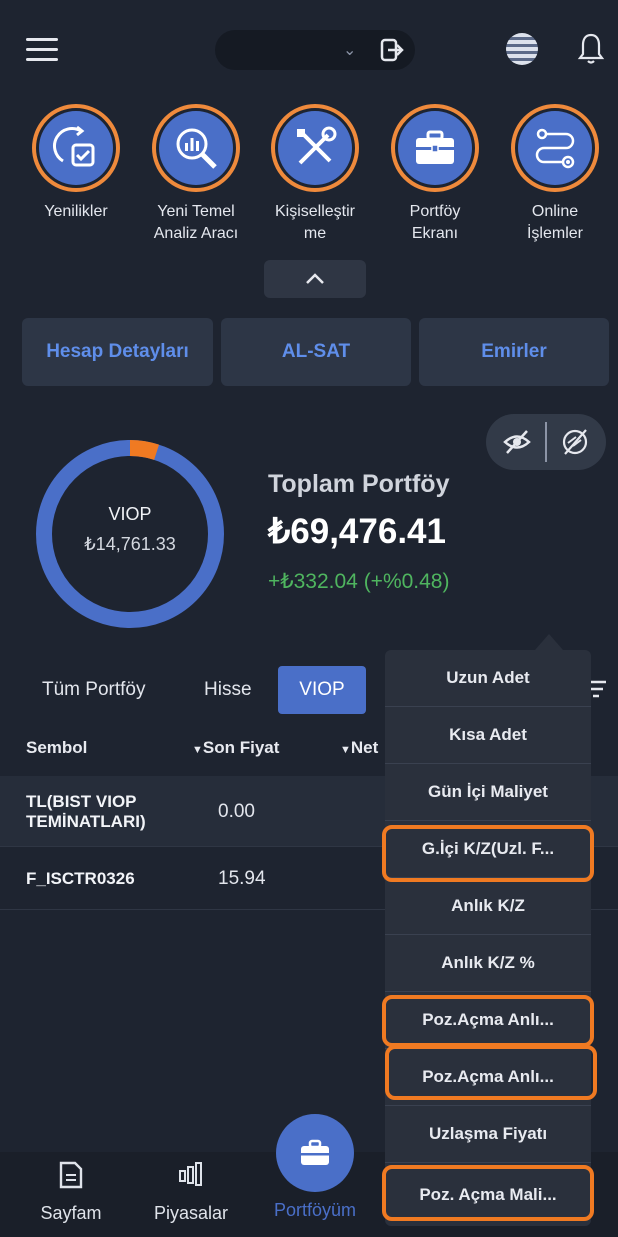 This screenshot has height=1237, width=618. What do you see at coordinates (350, 50) in the screenshot?
I see `chevron-down-icon: ⌄` at bounding box center [350, 50].